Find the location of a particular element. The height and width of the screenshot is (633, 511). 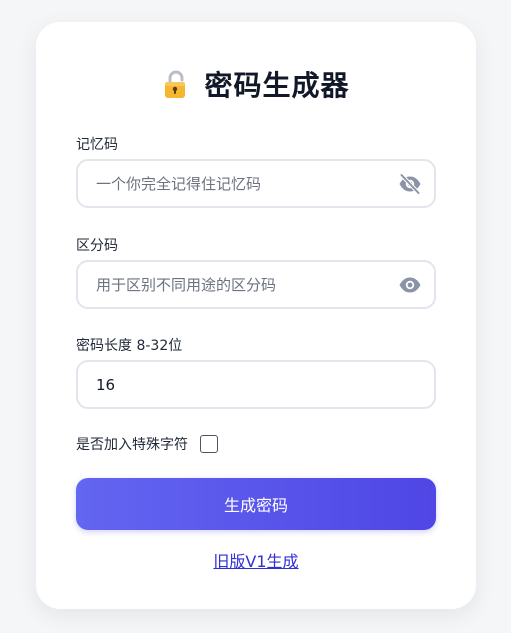

distinguish-code-input is located at coordinates (241, 284).